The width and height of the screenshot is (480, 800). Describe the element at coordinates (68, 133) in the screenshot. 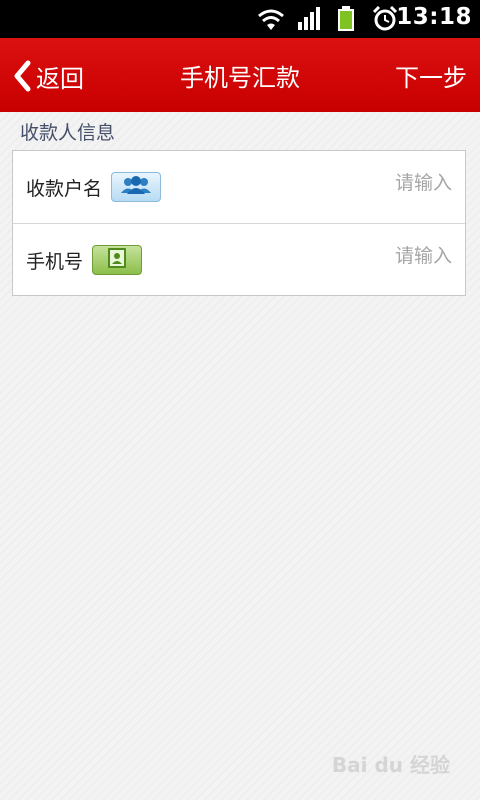

I see `section-title: 收款人信息` at that location.